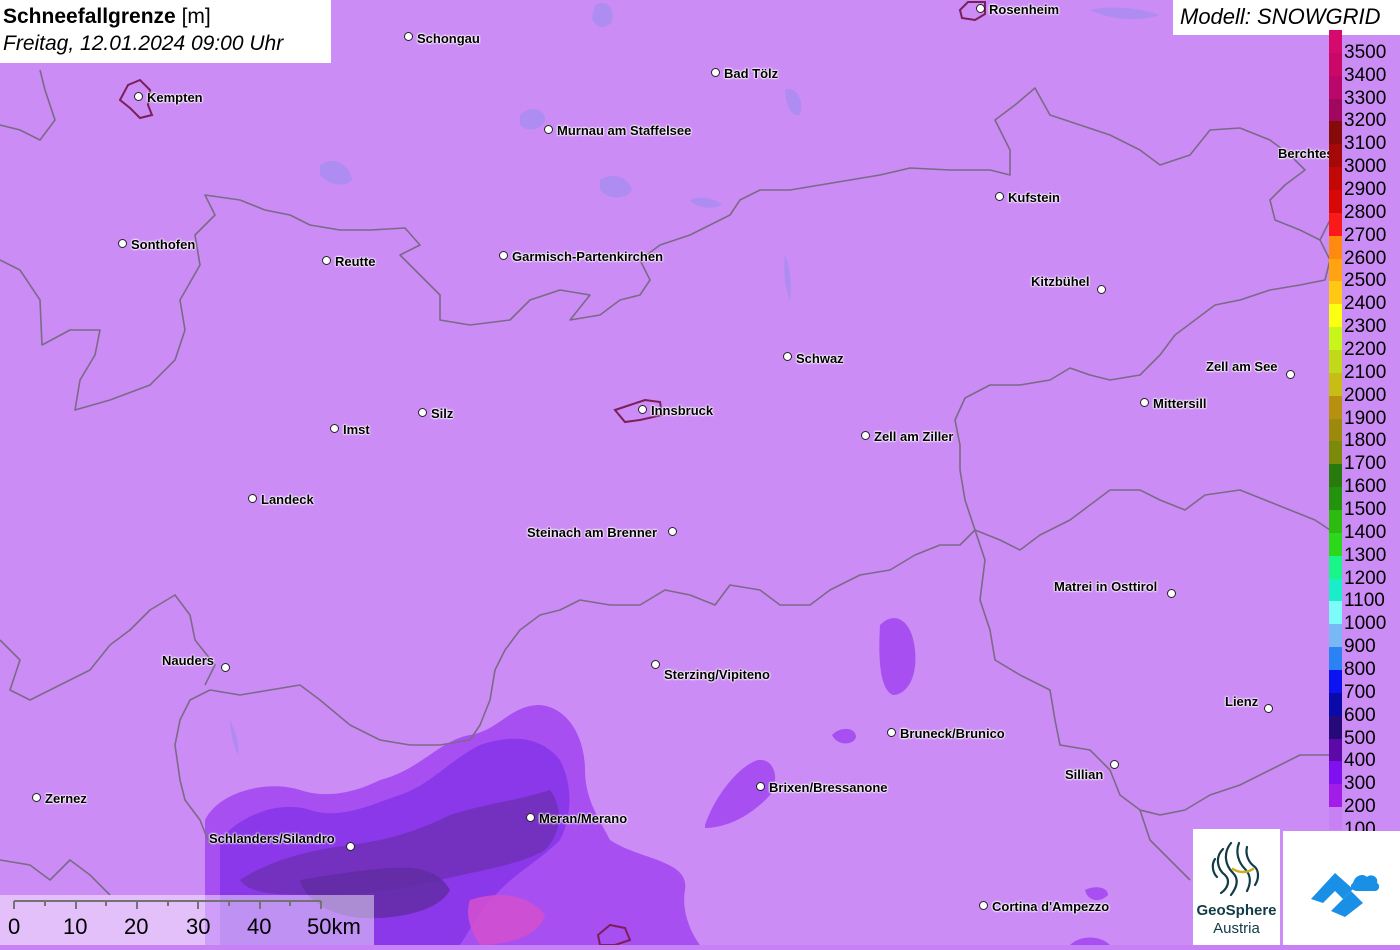  What do you see at coordinates (287, 499) in the screenshot?
I see `city-label-landeck: Landeck` at bounding box center [287, 499].